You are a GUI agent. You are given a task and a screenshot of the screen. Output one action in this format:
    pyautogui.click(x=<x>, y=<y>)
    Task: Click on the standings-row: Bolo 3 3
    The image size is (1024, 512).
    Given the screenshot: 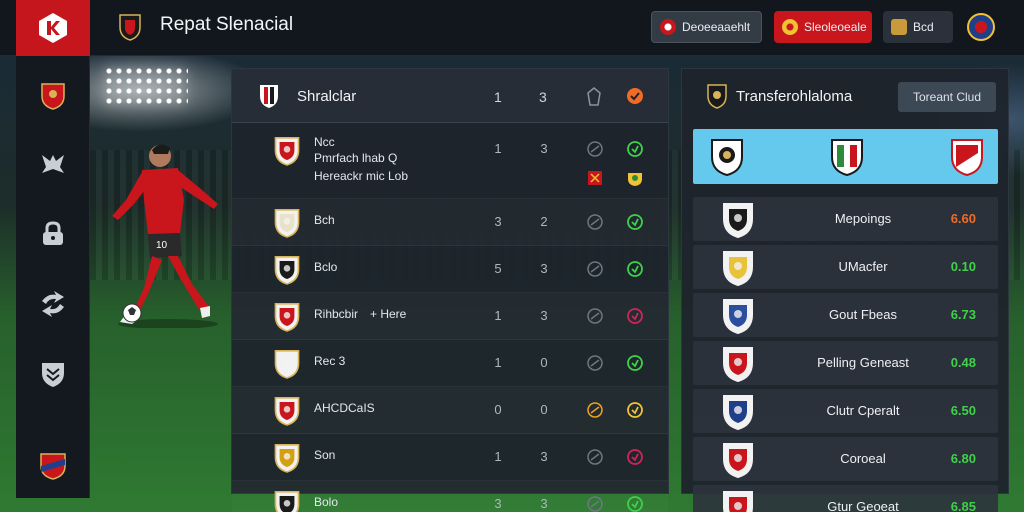 What is the action you would take?
    pyautogui.click(x=450, y=496)
    